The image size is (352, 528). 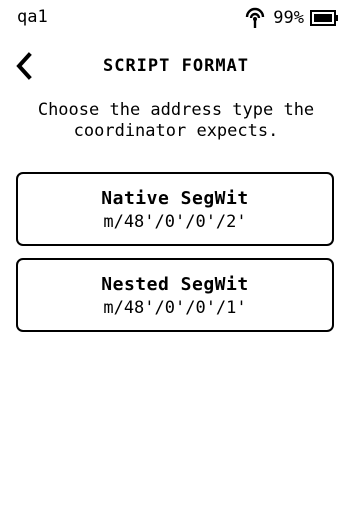 I want to click on back-button, so click(x=25, y=66).